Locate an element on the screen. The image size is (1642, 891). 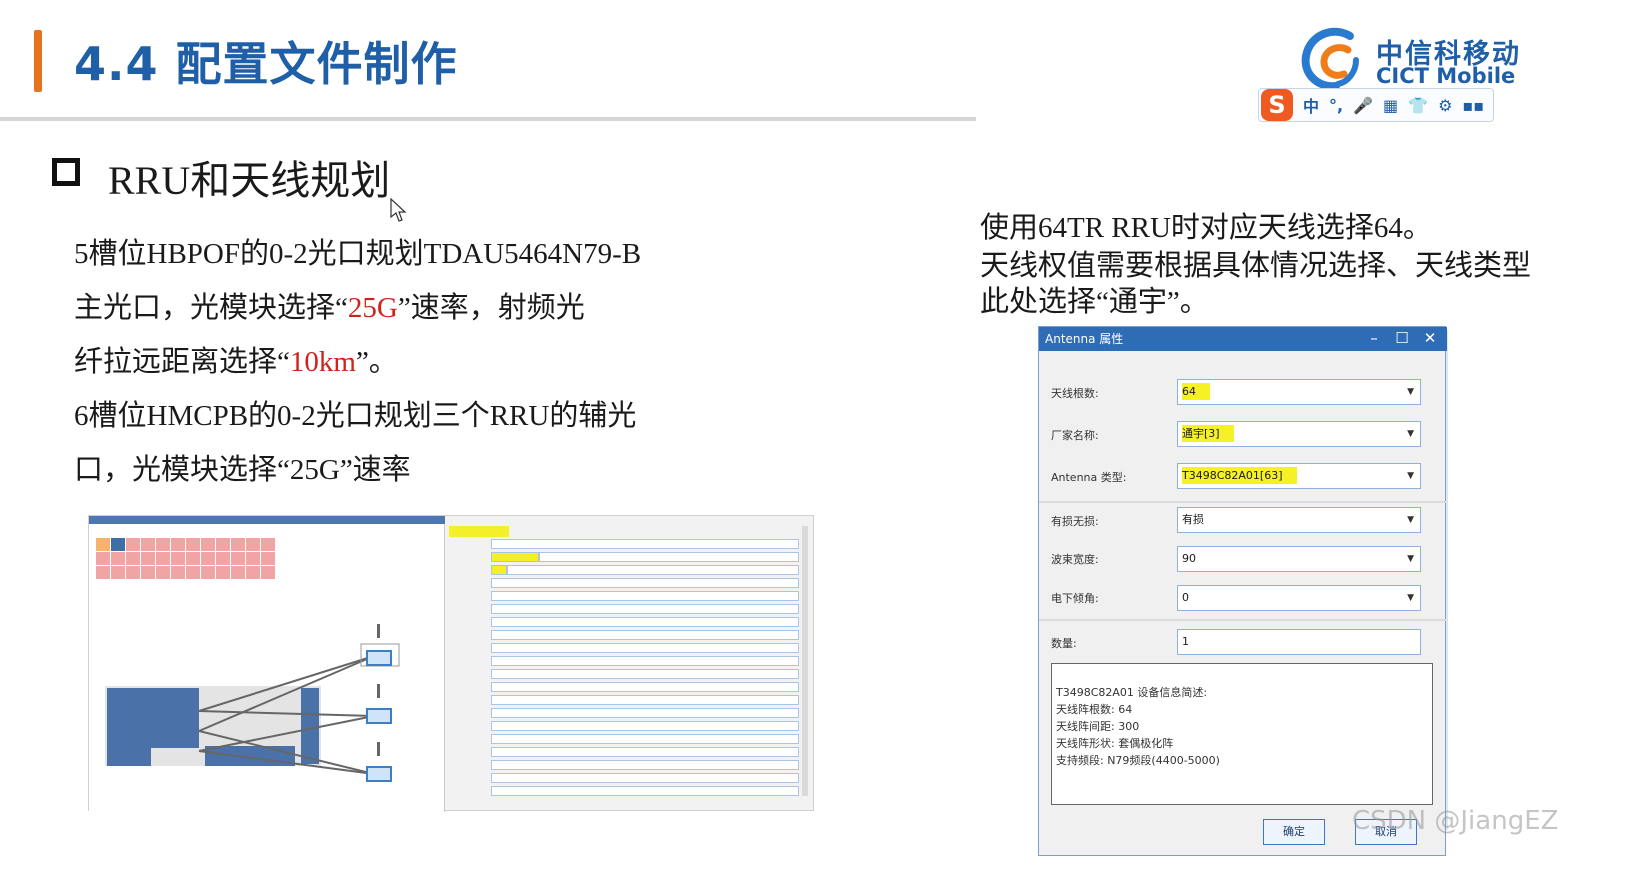
info-line: T3498C82A01 设备信息简述: is located at coordinates (1132, 692).